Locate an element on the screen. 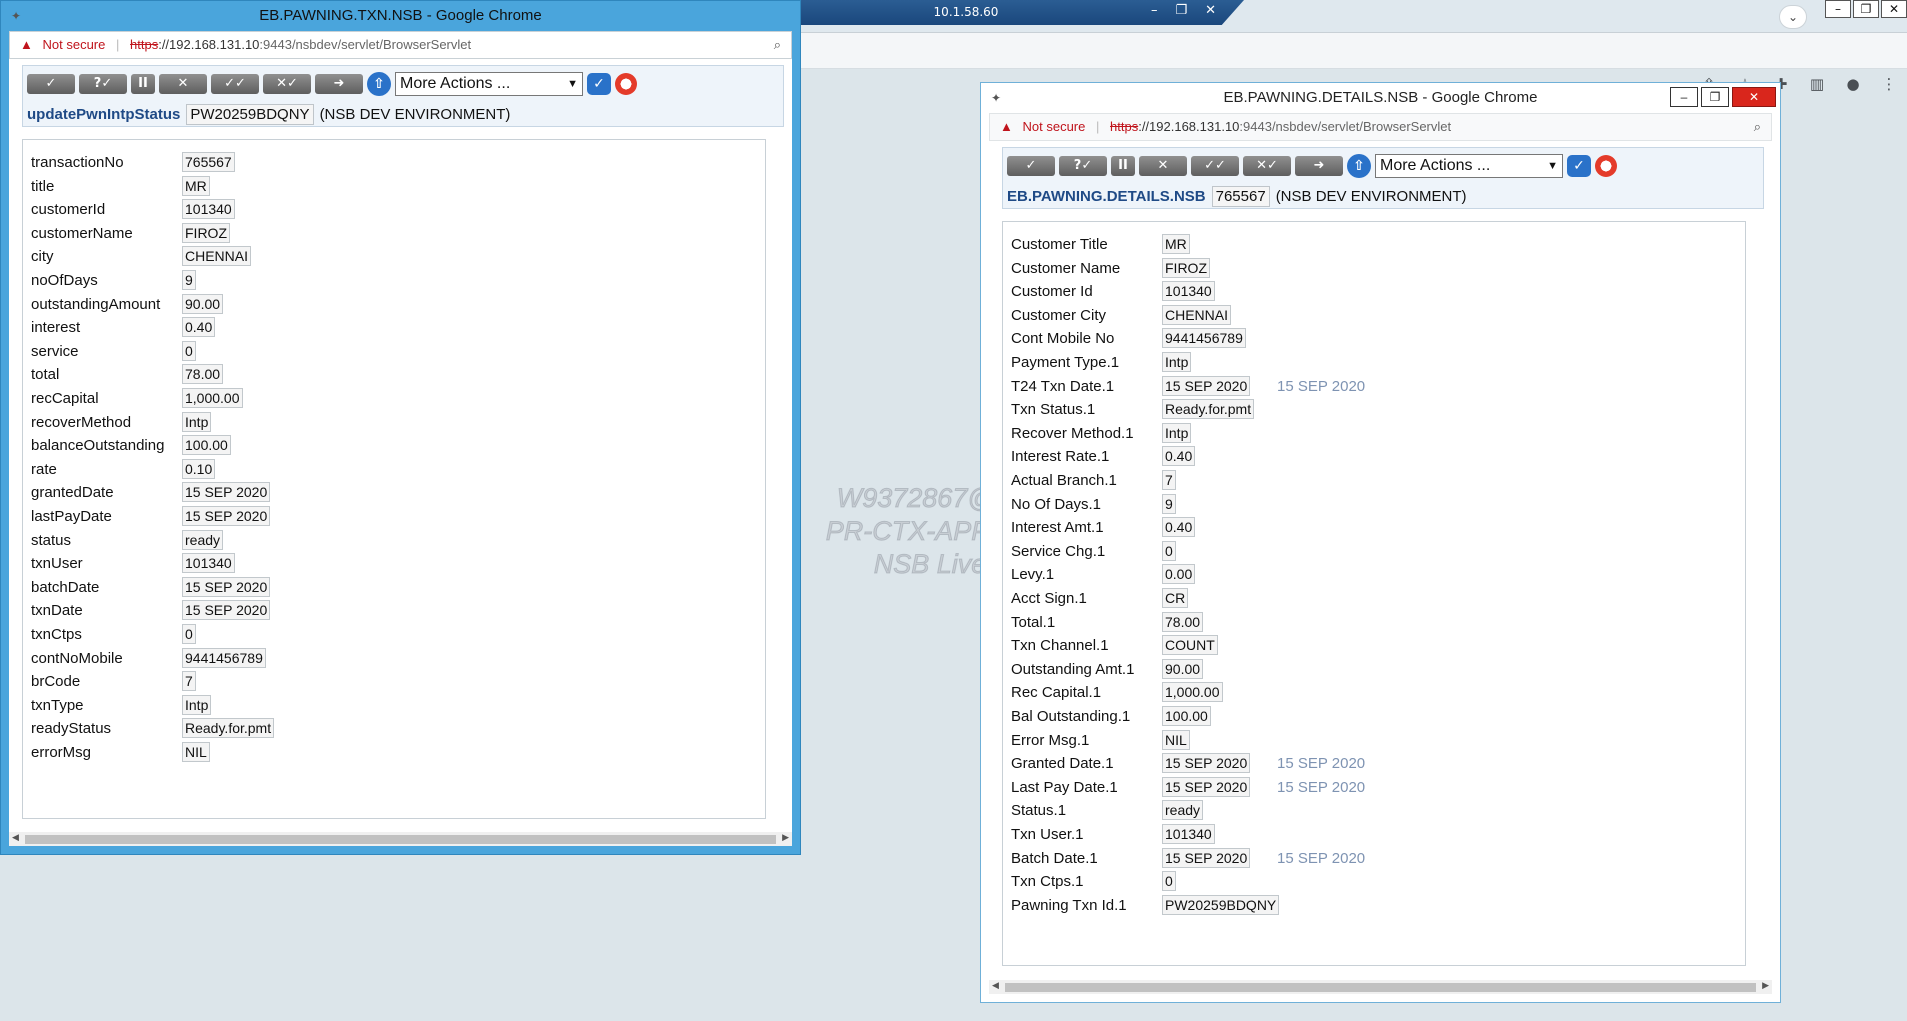 The height and width of the screenshot is (1021, 1907). minimize-icon: – is located at coordinates (1154, 10).